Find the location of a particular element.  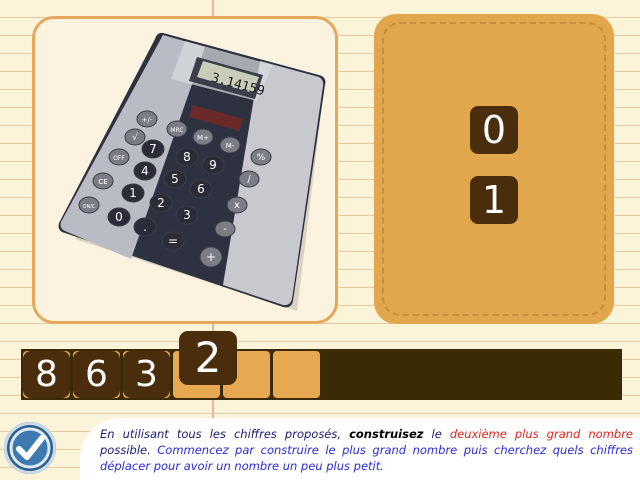

key-1: 1 is located at coordinates (133, 193).